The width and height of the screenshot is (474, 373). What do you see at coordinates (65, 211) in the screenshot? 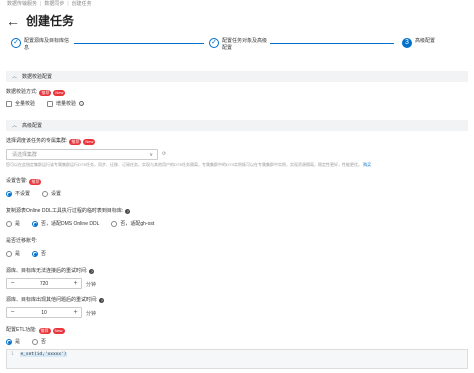
I see `label-text: 复制源表Online DDL工具执行过程的临时表到目标库:` at bounding box center [65, 211].